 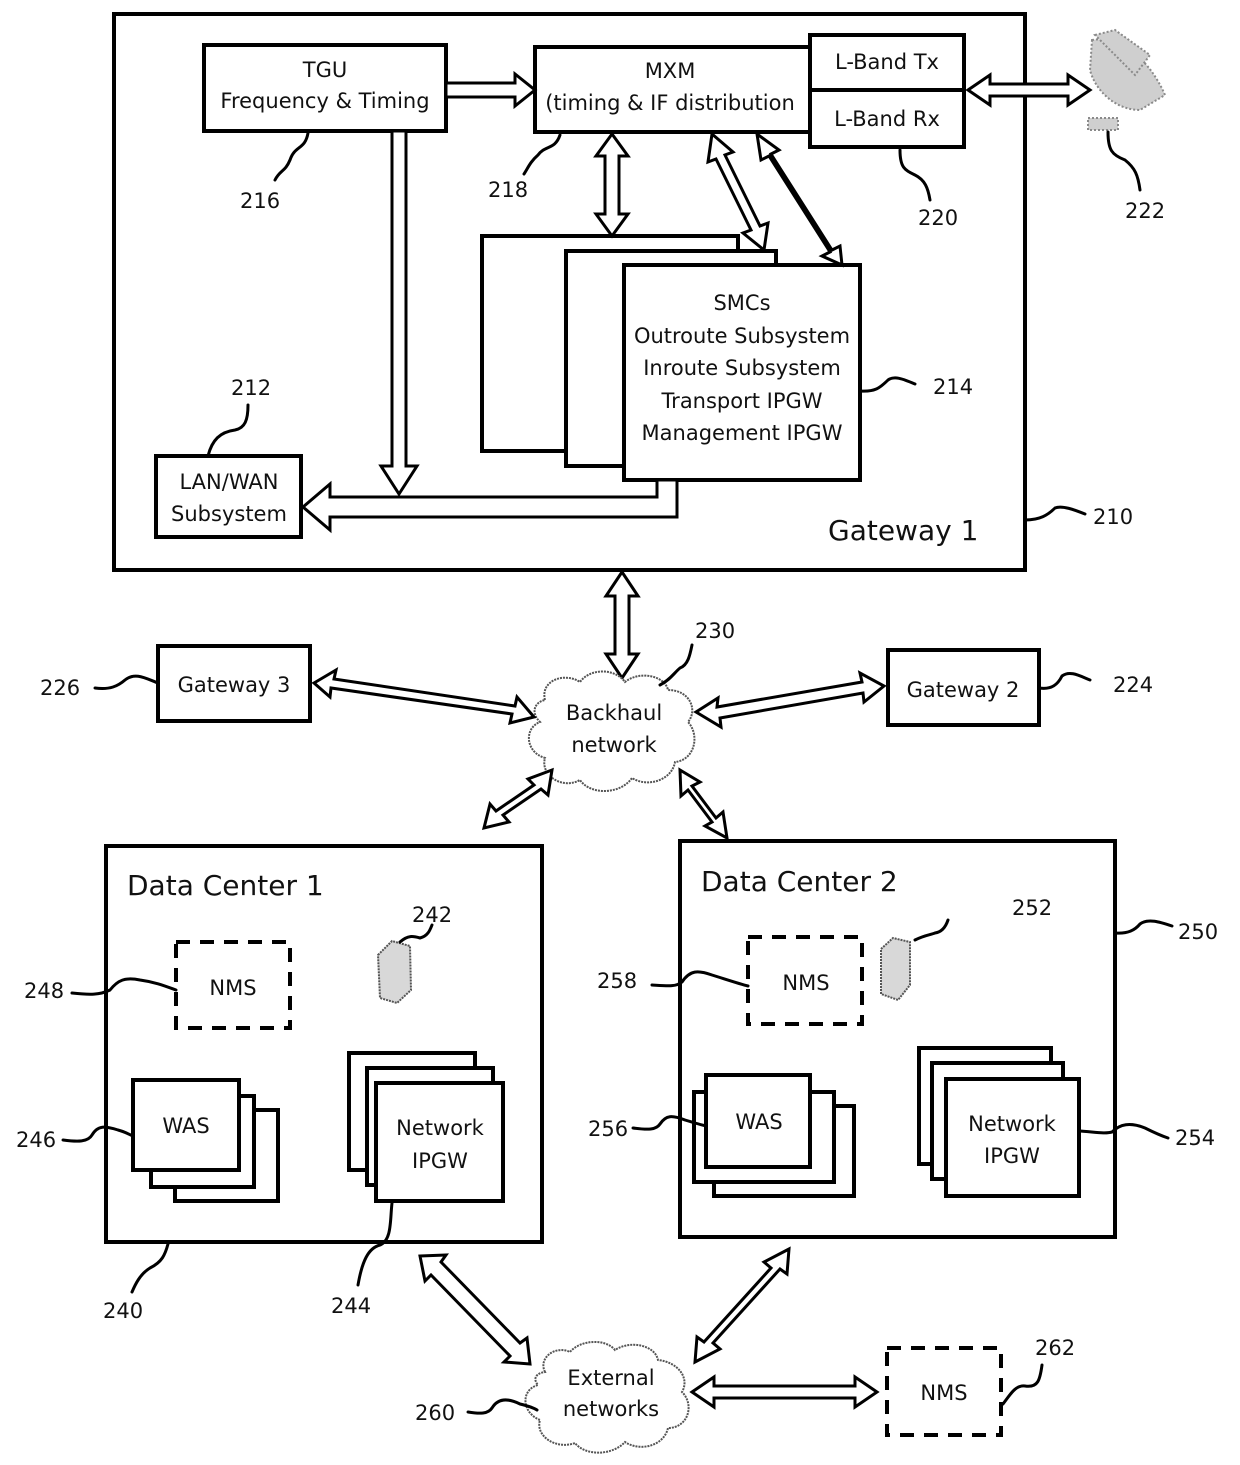 What do you see at coordinates (742, 336) in the screenshot?
I see `smc-line-2: Outroute Subsystem` at bounding box center [742, 336].